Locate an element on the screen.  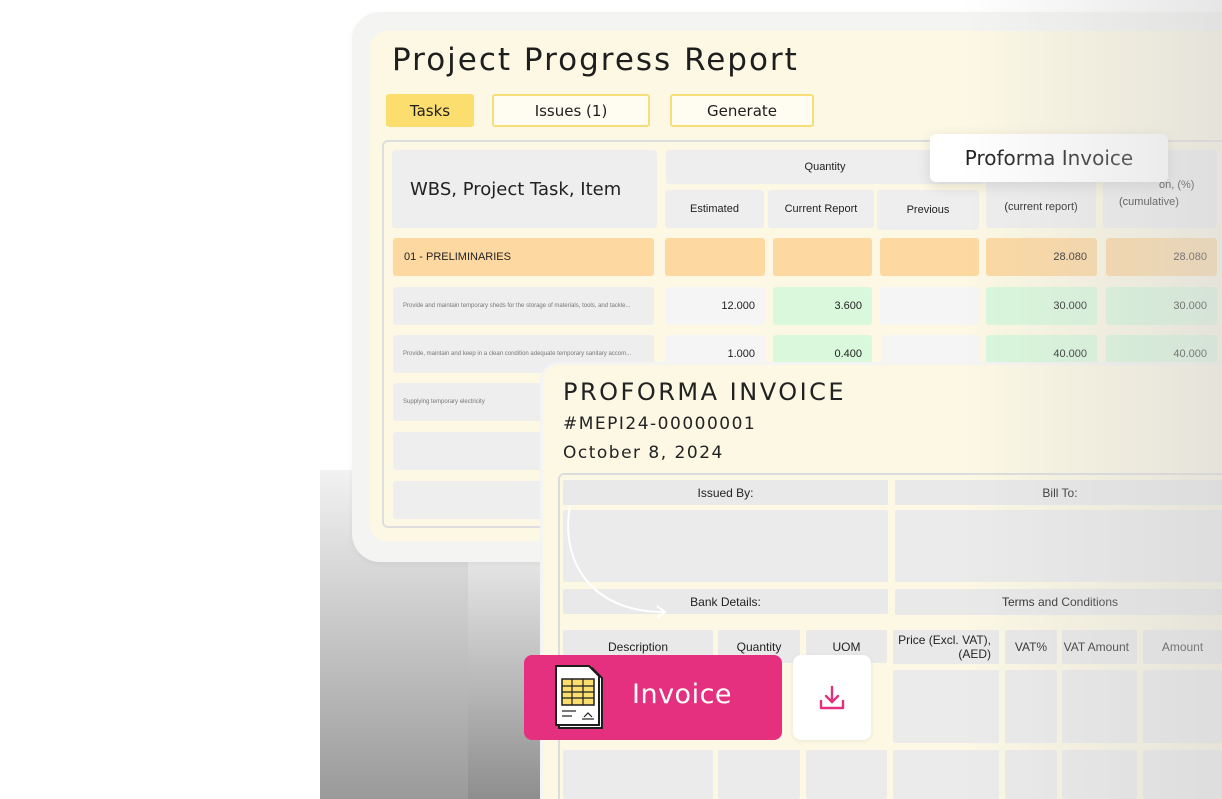
table-cell-pct-cumulative: 30.000 is located at coordinates (1161, 306).